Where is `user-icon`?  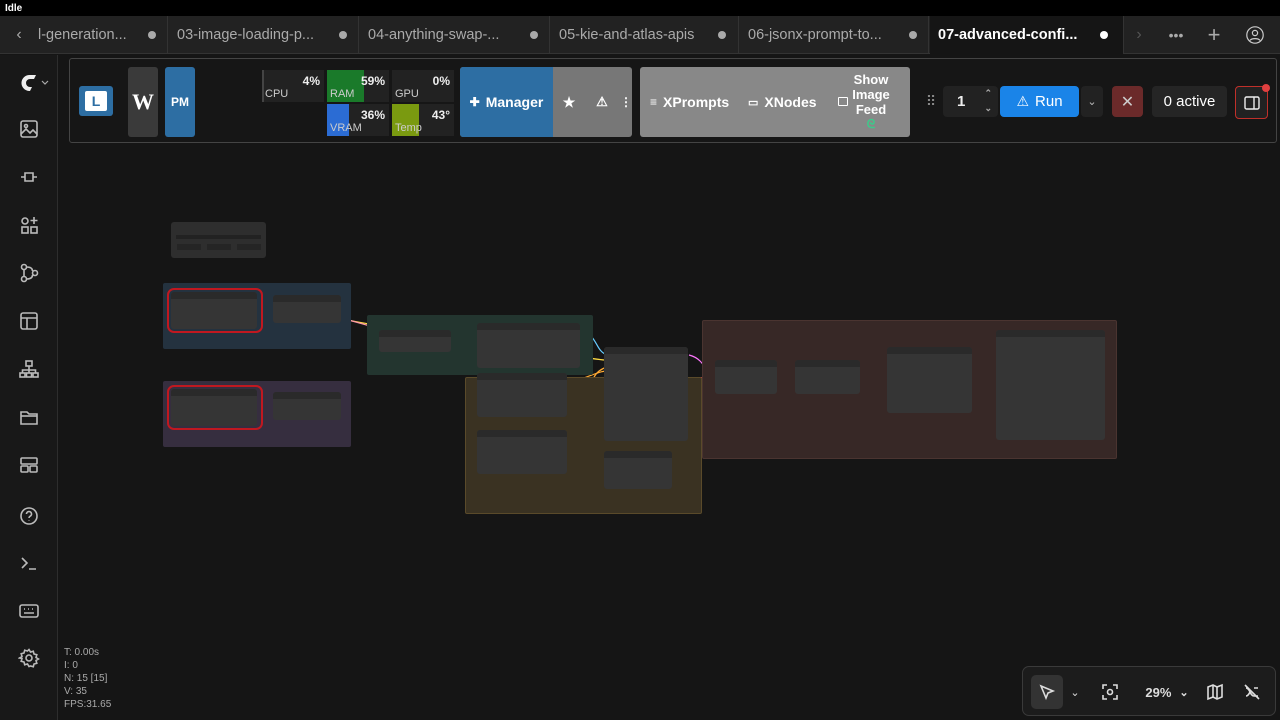
user-icon is located at coordinates (1255, 35).